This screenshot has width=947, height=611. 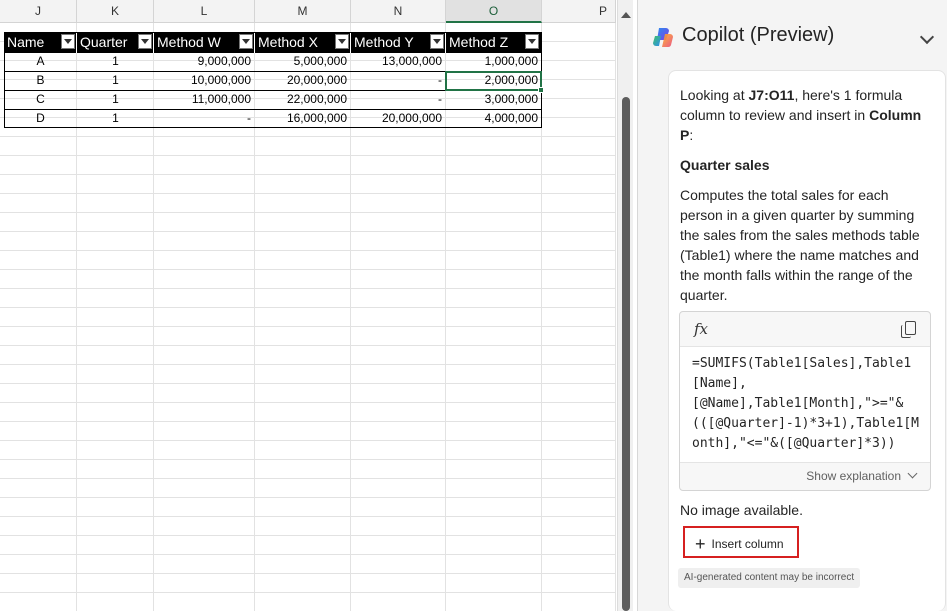 What do you see at coordinates (40, 80) in the screenshot?
I see `table-cell: B` at bounding box center [40, 80].